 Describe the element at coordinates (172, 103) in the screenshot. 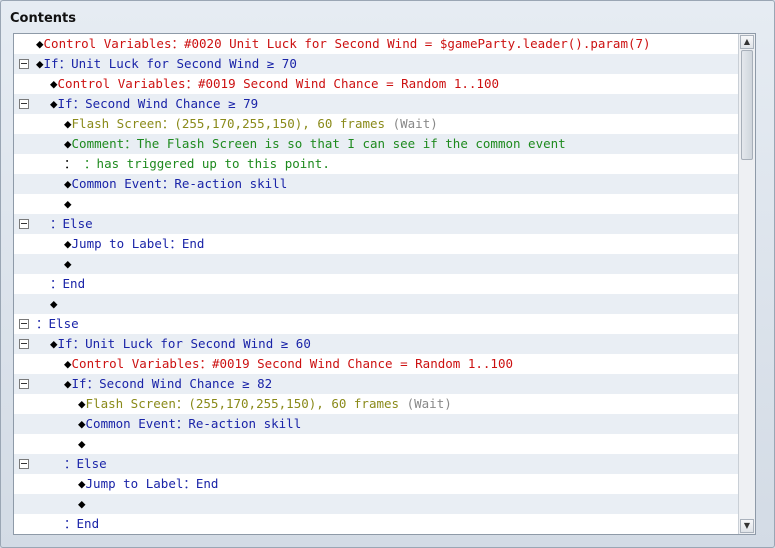

I see `command-segment: Second Wind Chance ≥ 79` at that location.